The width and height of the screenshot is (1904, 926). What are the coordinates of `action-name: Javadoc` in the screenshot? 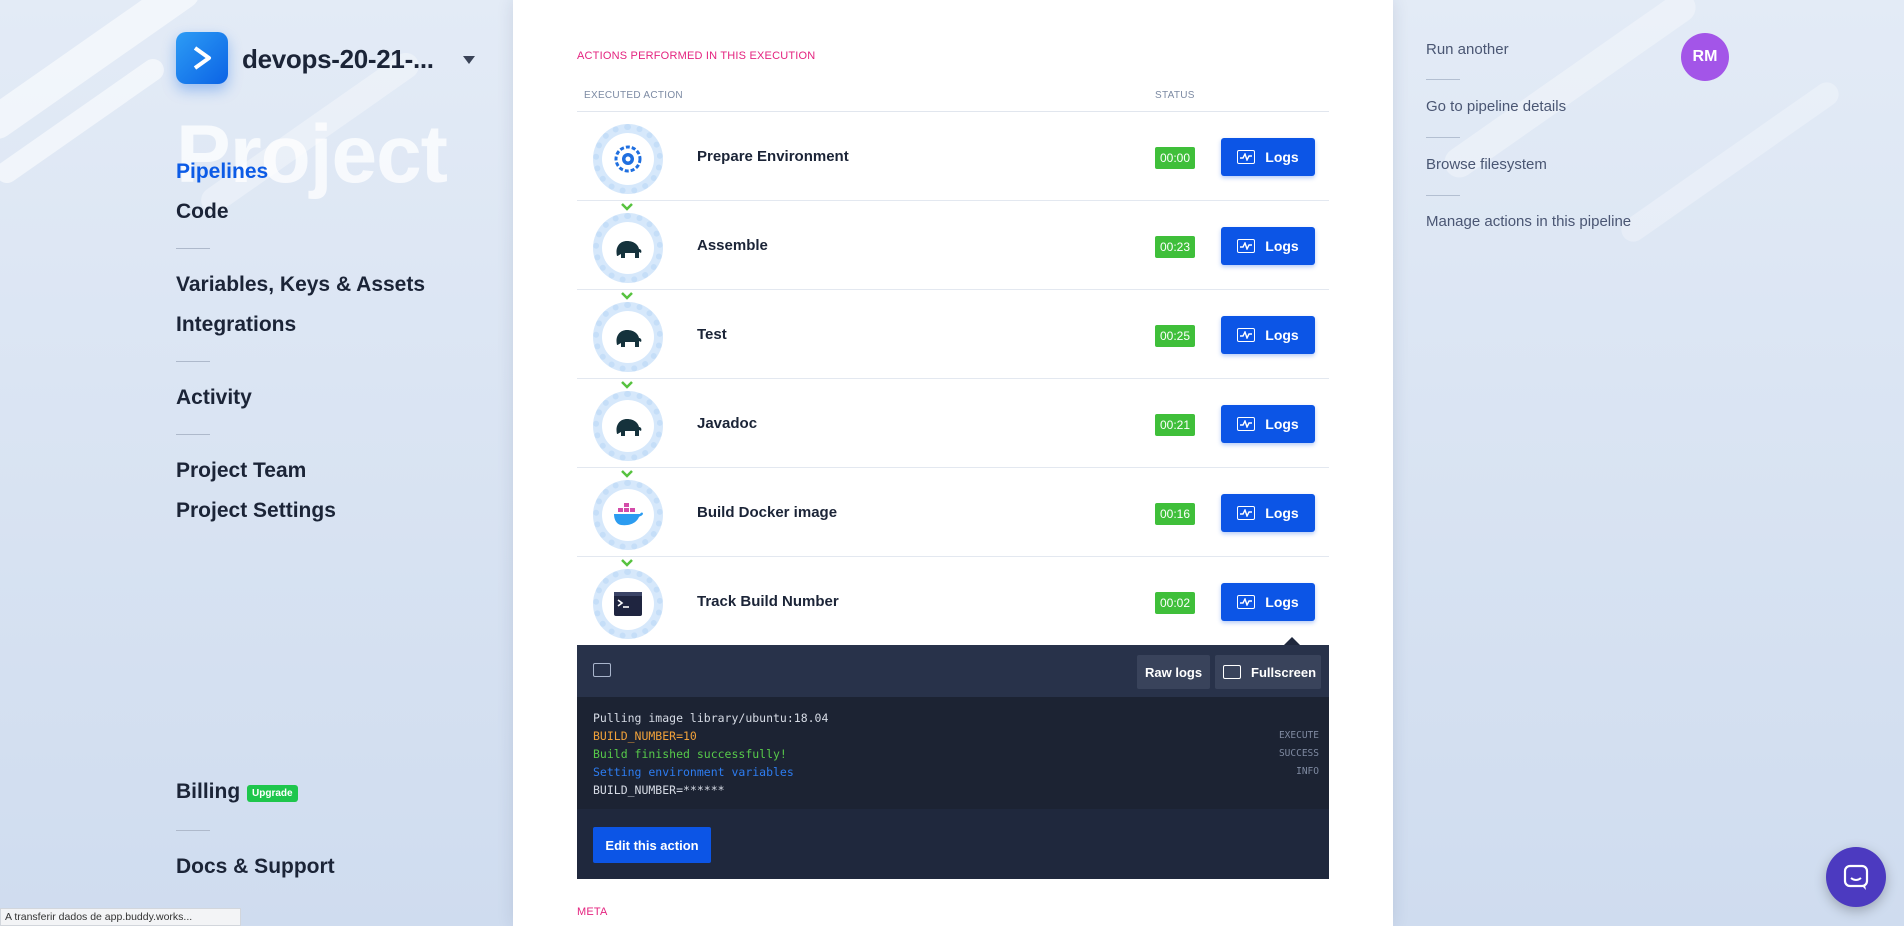 It's located at (727, 423).